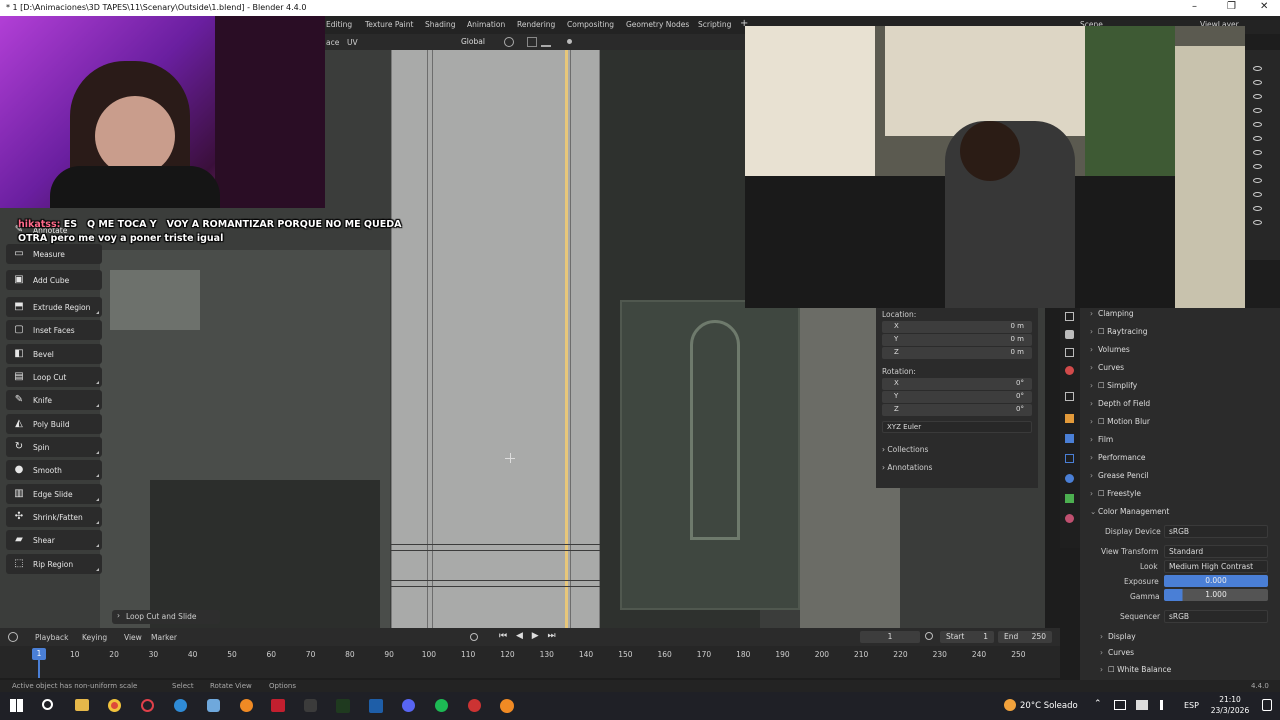 The height and width of the screenshot is (720, 1280). What do you see at coordinates (1216, 581) in the screenshot?
I see `exposure-slider: 0.000` at bounding box center [1216, 581].